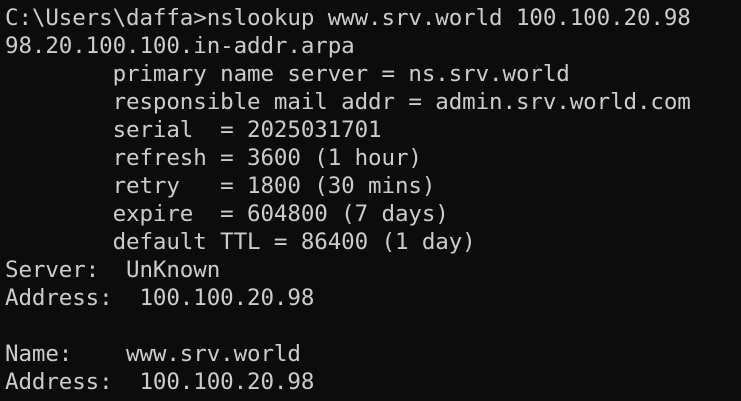  Describe the element at coordinates (220, 186) in the screenshot. I see `retry-line: retry = 1800 (30 mins)` at that location.